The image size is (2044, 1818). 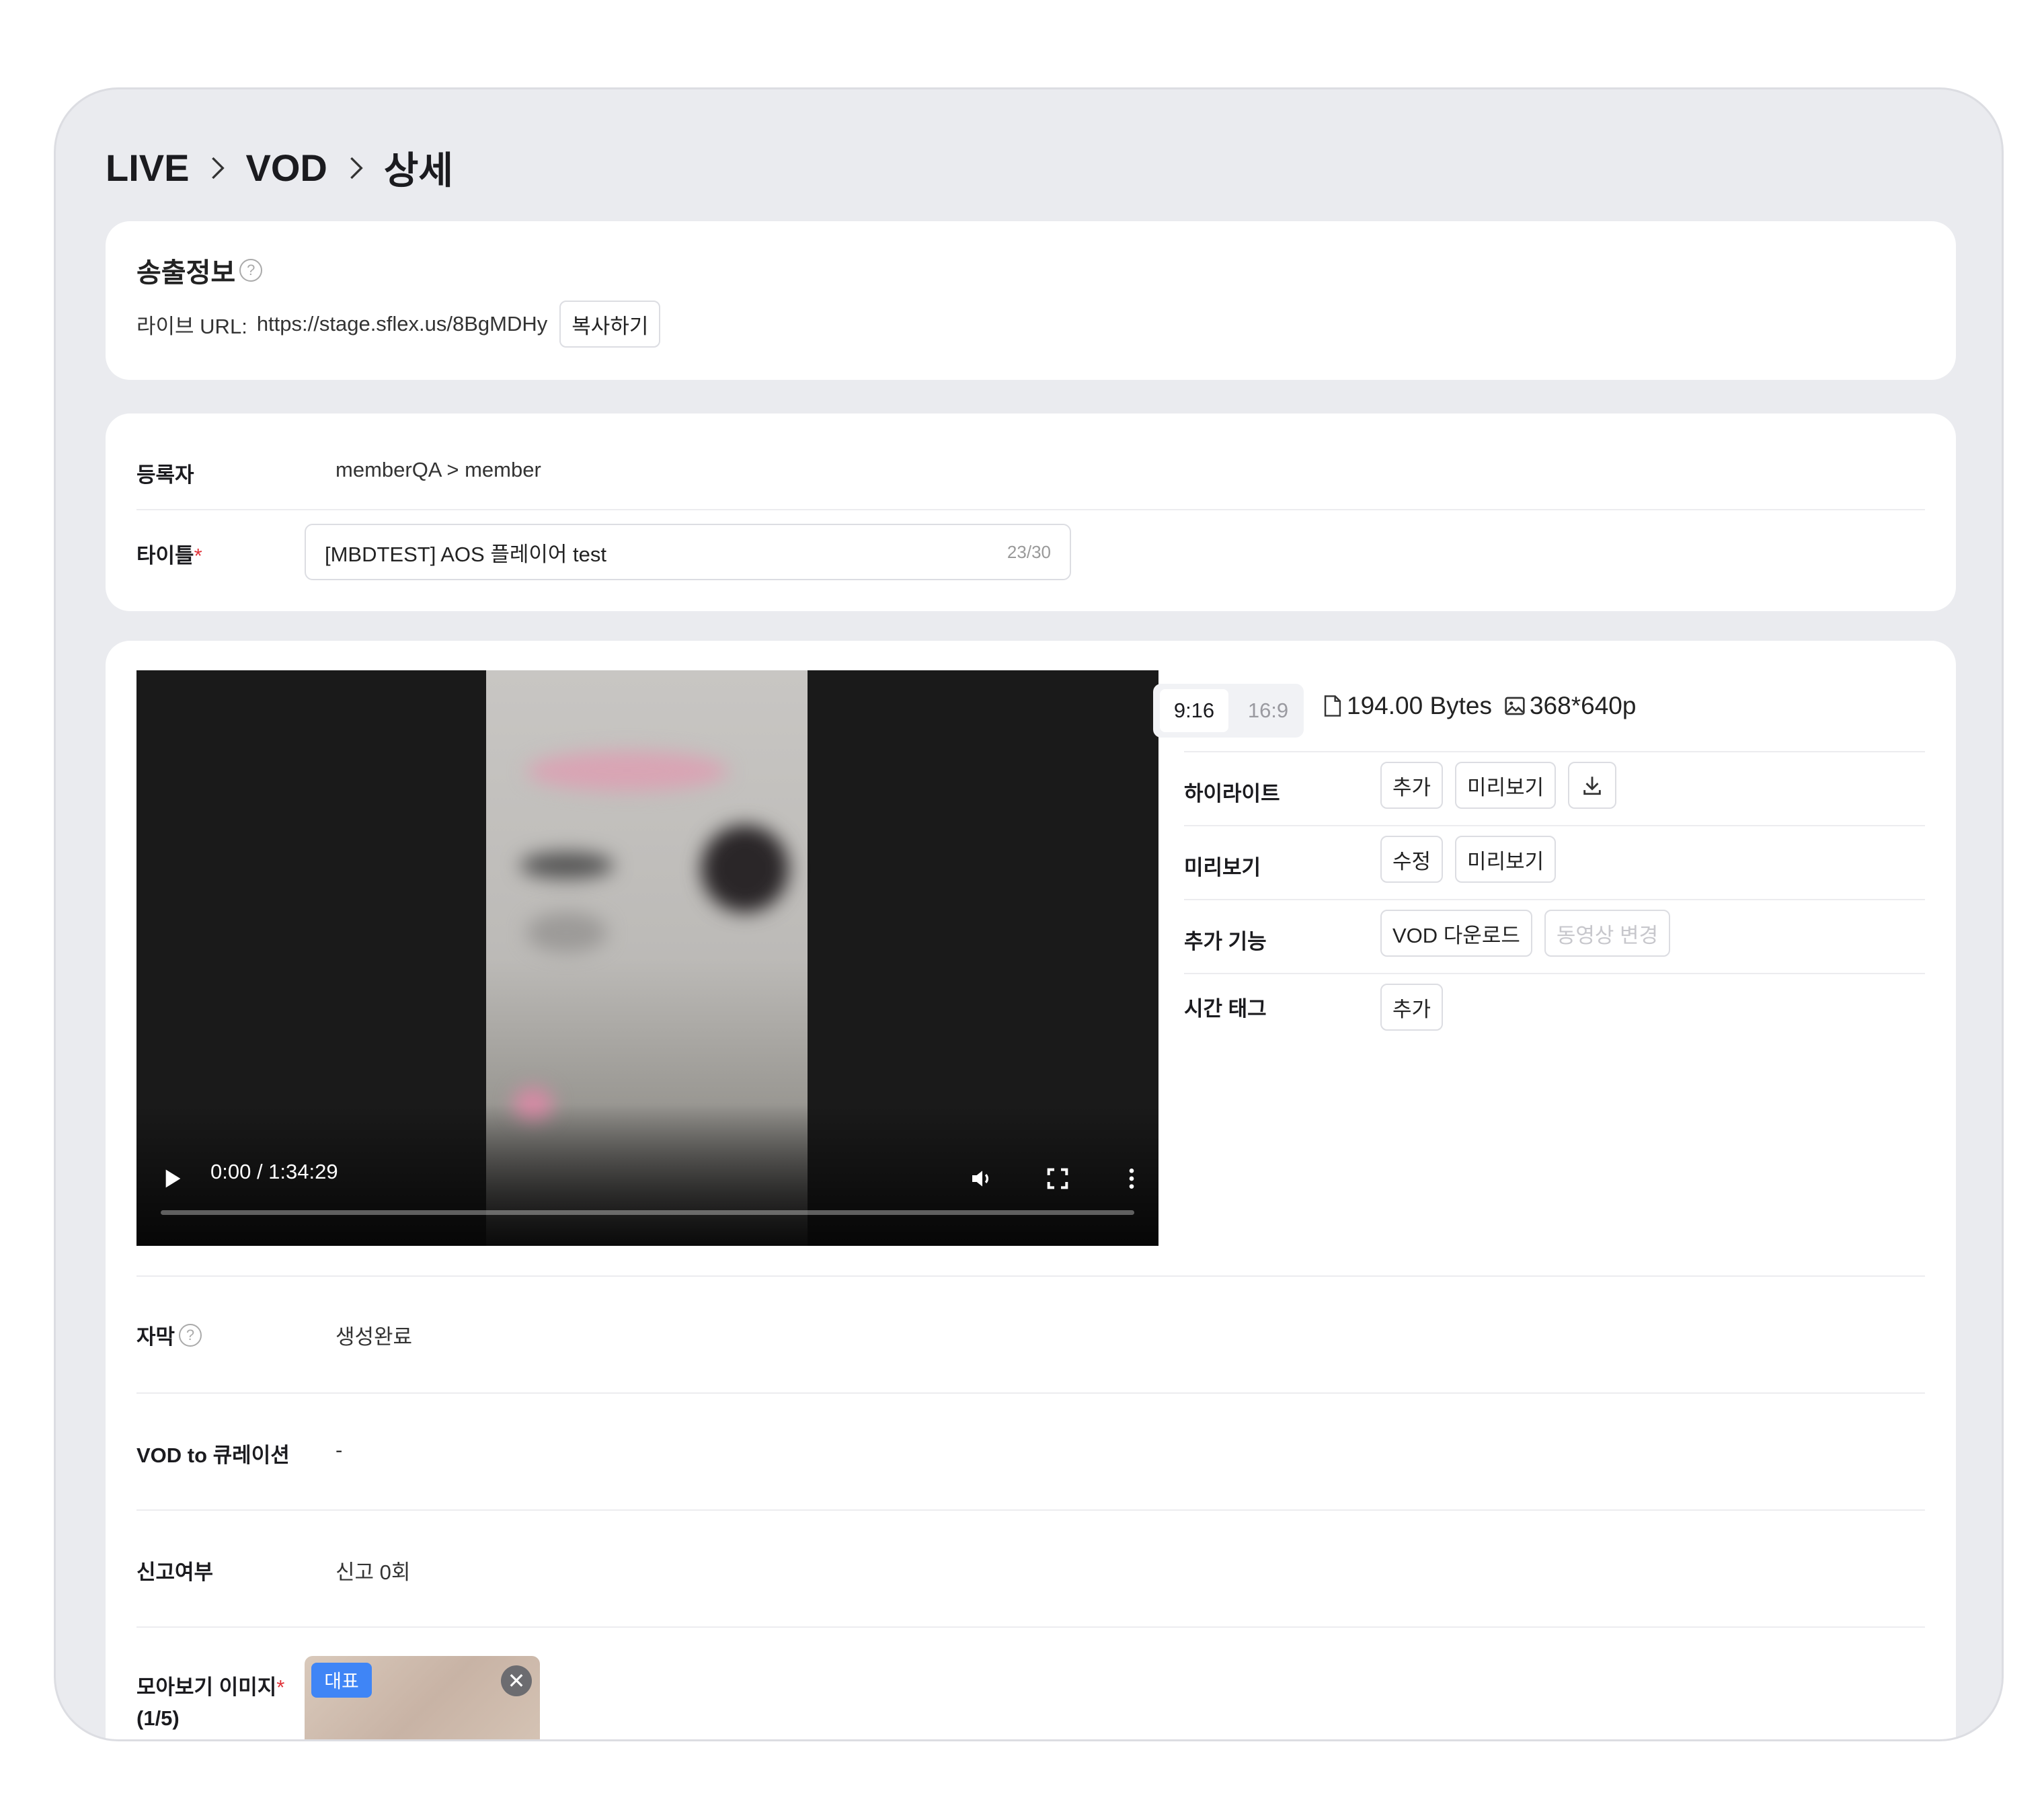 What do you see at coordinates (169, 1335) in the screenshot?
I see `subtitle-label: 자막?` at bounding box center [169, 1335].